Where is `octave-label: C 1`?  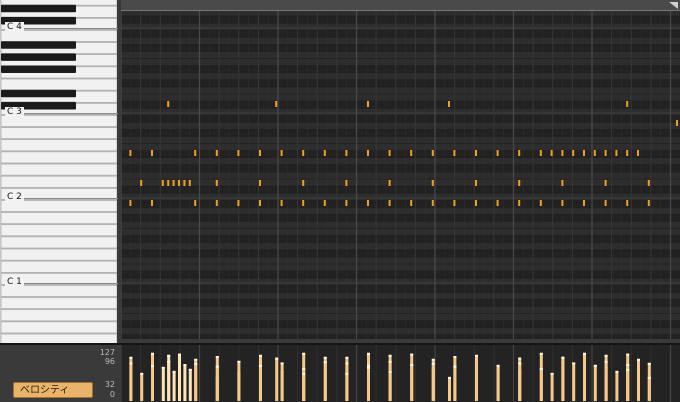 octave-label: C 1 is located at coordinates (14, 282).